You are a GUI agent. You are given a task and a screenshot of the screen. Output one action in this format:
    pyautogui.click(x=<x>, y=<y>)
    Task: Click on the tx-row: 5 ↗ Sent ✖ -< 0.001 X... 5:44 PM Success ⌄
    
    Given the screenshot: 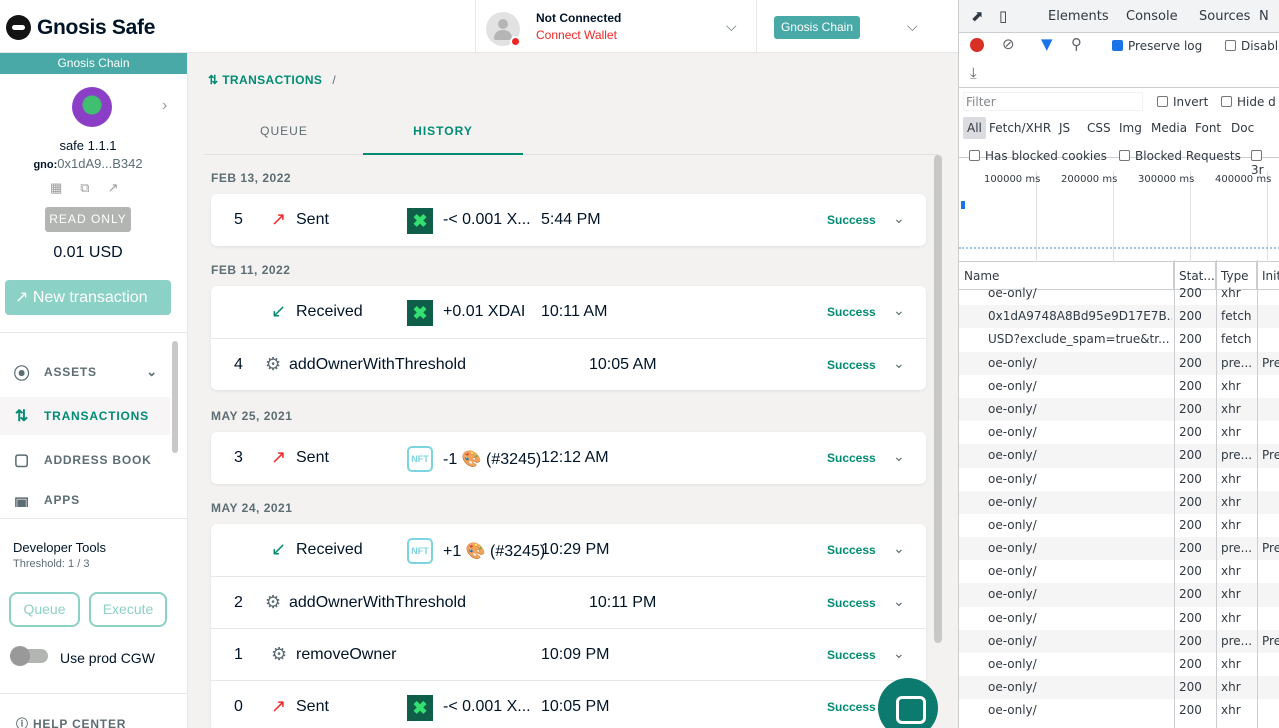 What is the action you would take?
    pyautogui.click(x=568, y=220)
    